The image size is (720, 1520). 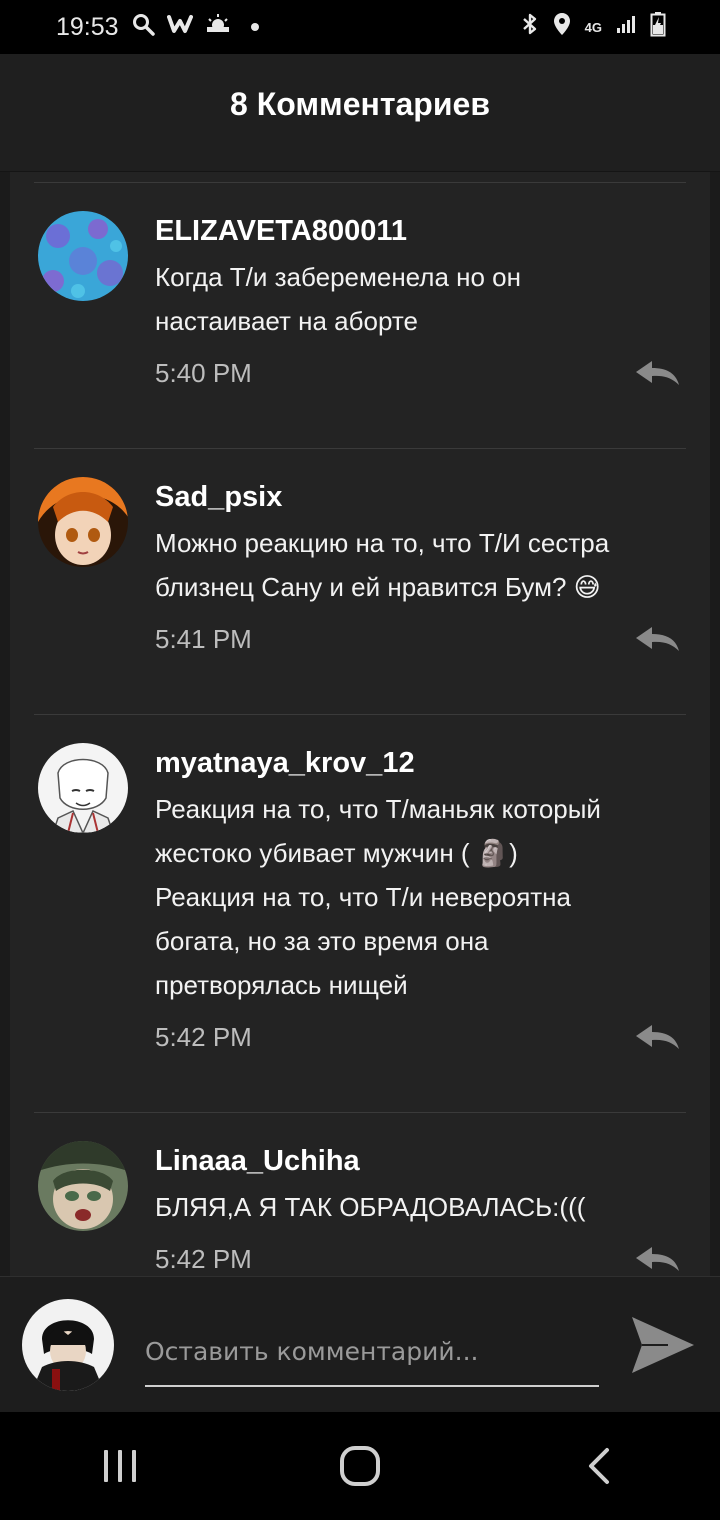 What do you see at coordinates (422, 231) in the screenshot?
I see `comment-username: ELIZAVETA800011` at bounding box center [422, 231].